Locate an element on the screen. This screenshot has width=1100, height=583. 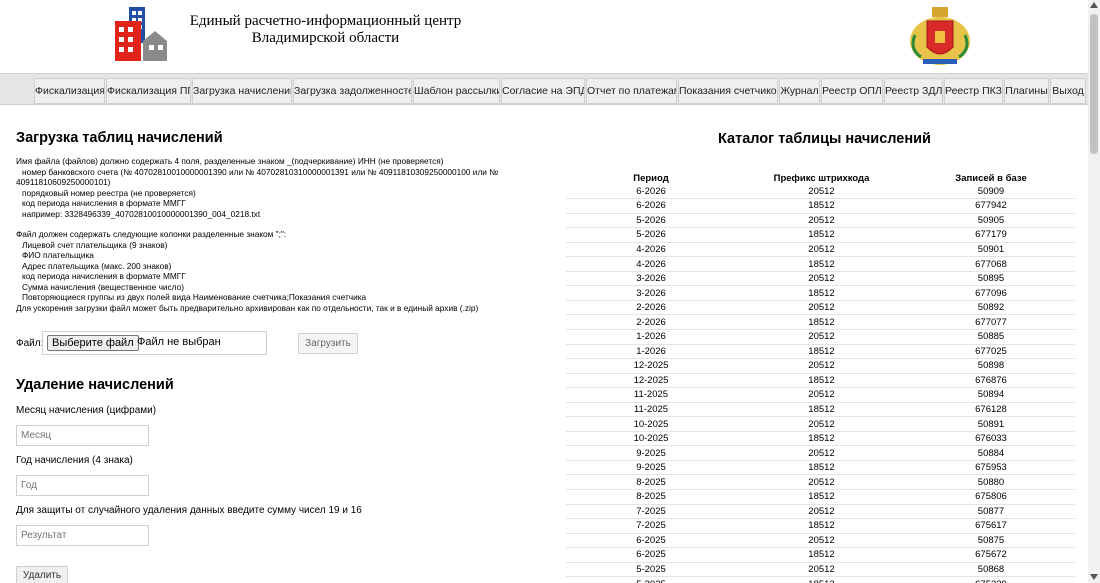
table-row: 4-2026 18512 677068 is located at coordinates (820, 264).